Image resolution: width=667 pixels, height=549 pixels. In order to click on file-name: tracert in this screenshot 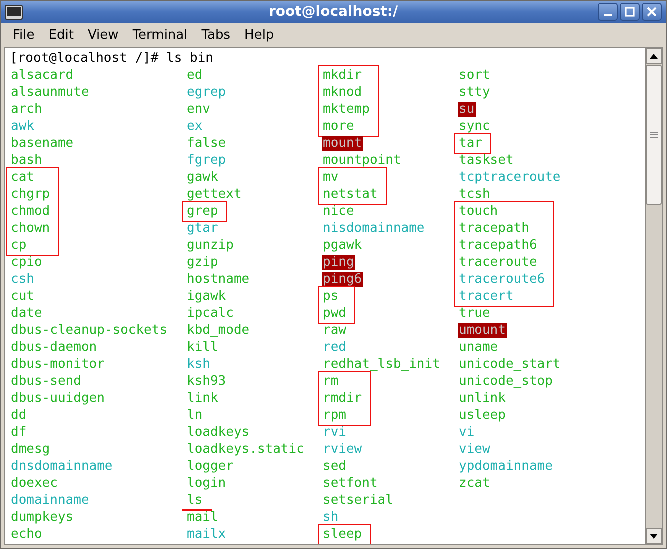, I will do `click(486, 296)`.